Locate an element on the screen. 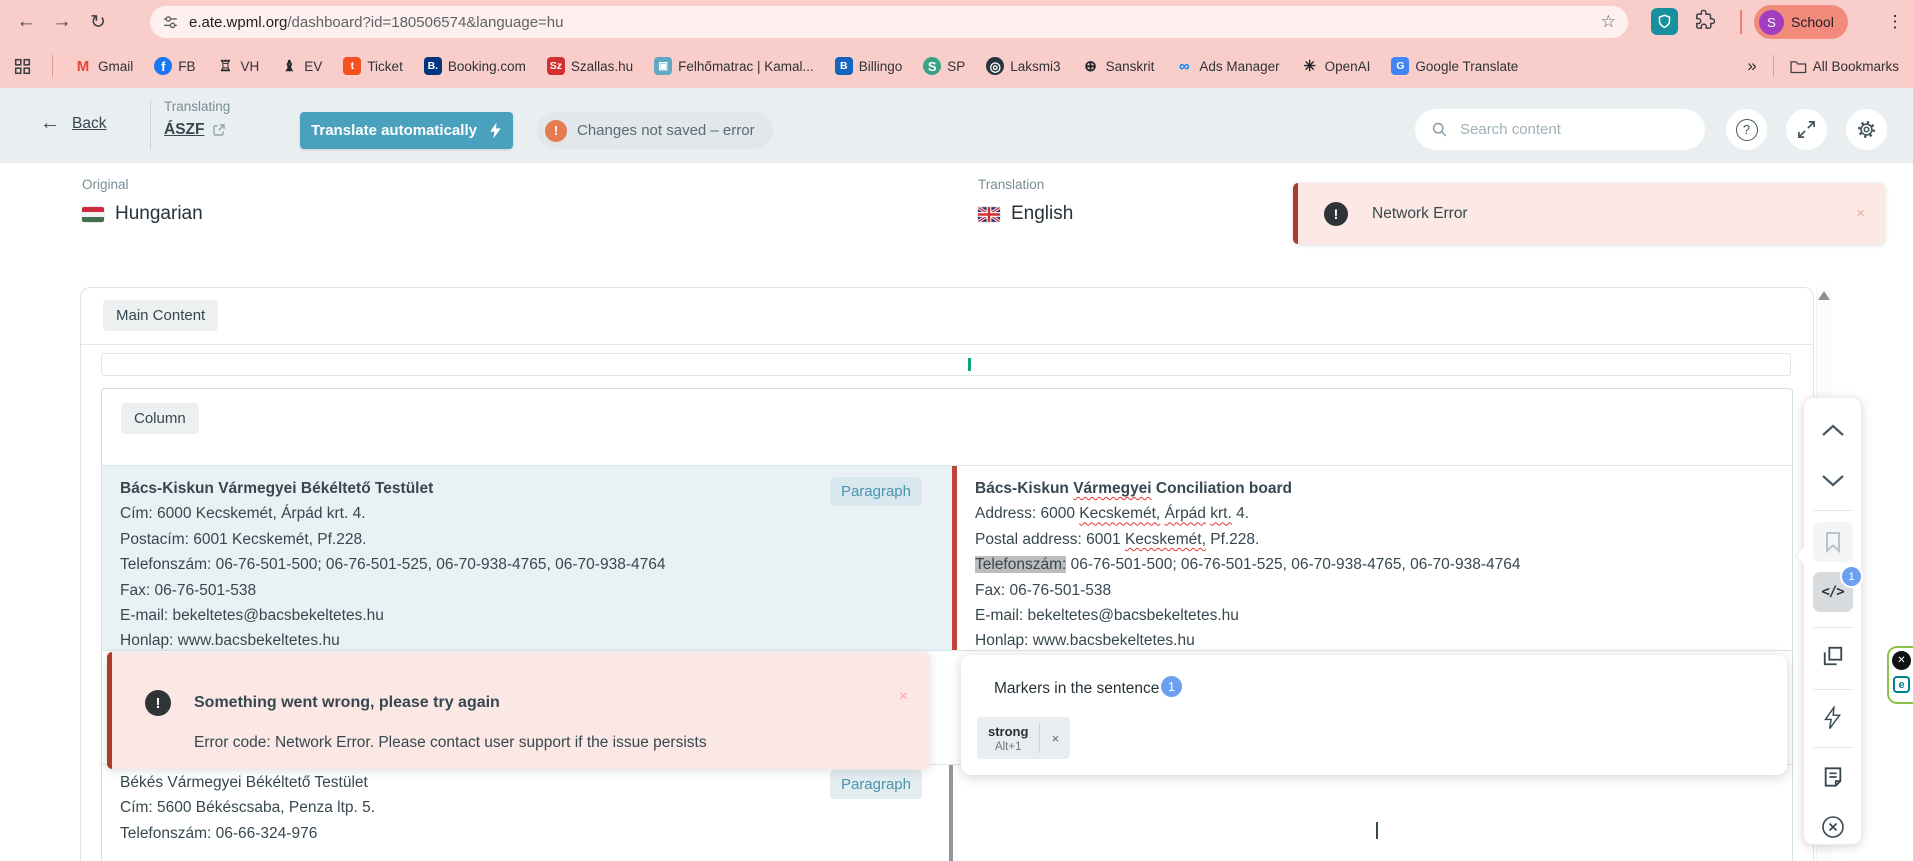 The width and height of the screenshot is (1913, 861). cursor-mark is located at coordinates (969, 364).